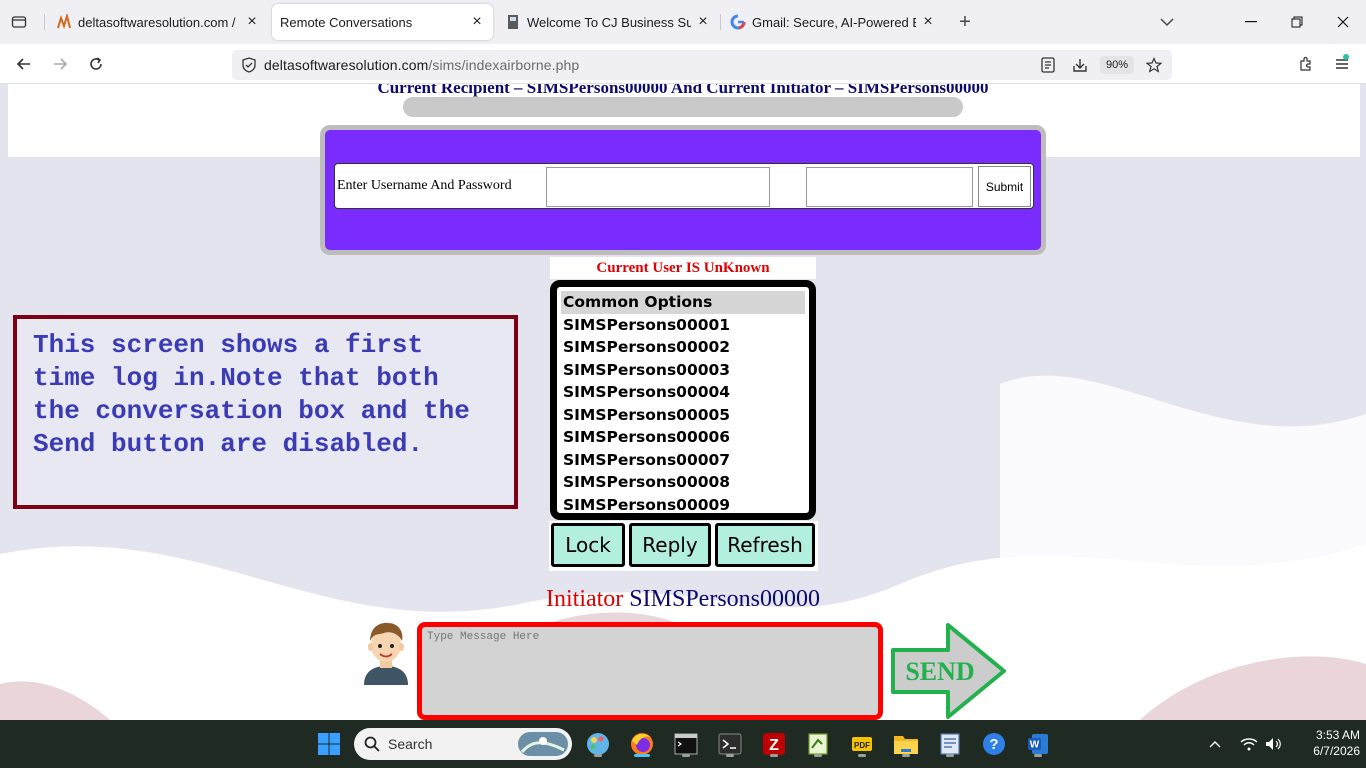 Image resolution: width=1366 pixels, height=768 pixels. Describe the element at coordinates (670, 545) in the screenshot. I see `reply-button: Reply` at that location.